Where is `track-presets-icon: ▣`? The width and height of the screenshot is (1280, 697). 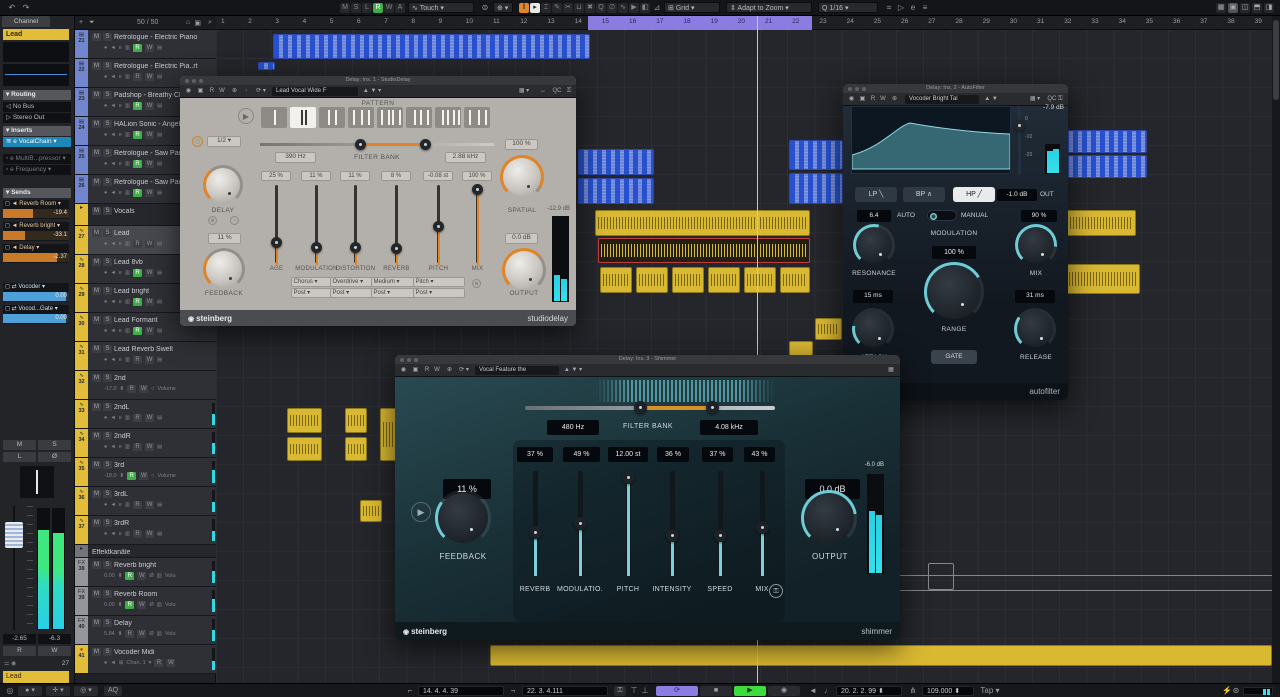 track-presets-icon: ▣ is located at coordinates (197, 23).